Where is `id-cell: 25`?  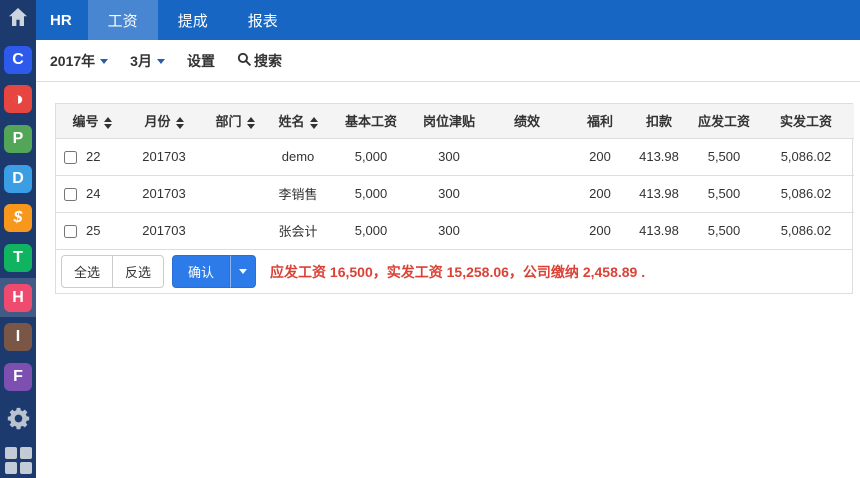
id-cell: 25 is located at coordinates (92, 230).